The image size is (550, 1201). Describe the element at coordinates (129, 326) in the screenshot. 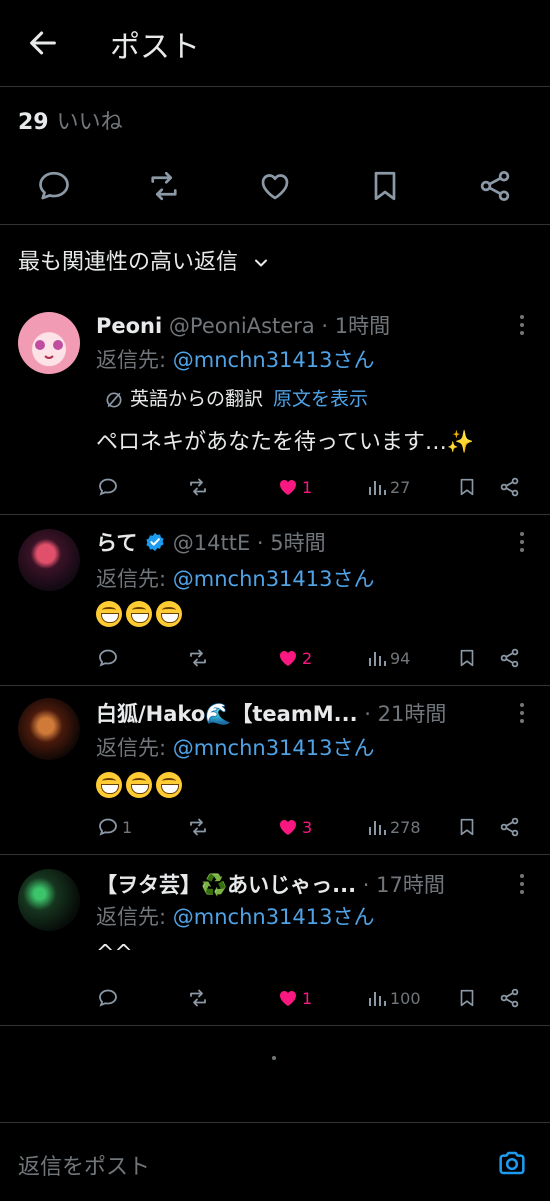

I see `reply-display-name: Peoni` at that location.